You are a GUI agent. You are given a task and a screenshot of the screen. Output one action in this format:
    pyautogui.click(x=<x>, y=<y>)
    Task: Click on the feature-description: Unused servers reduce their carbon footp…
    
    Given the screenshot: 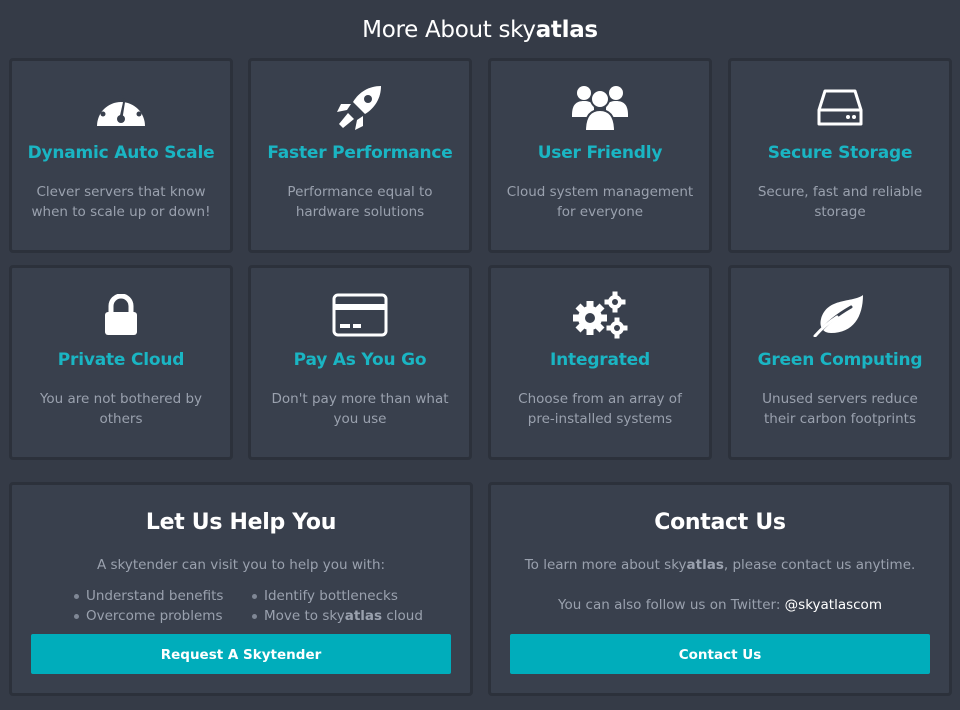 What is the action you would take?
    pyautogui.click(x=840, y=409)
    